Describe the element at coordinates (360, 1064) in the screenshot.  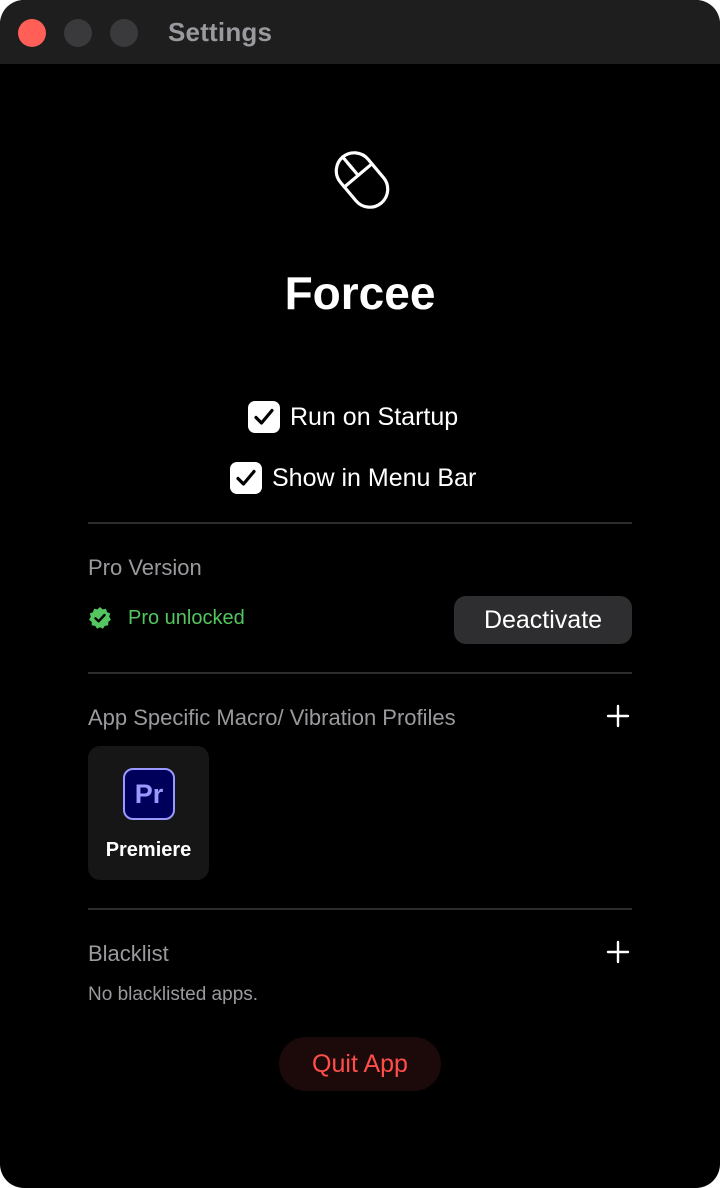
I see `quit-app-button: Quit App` at that location.